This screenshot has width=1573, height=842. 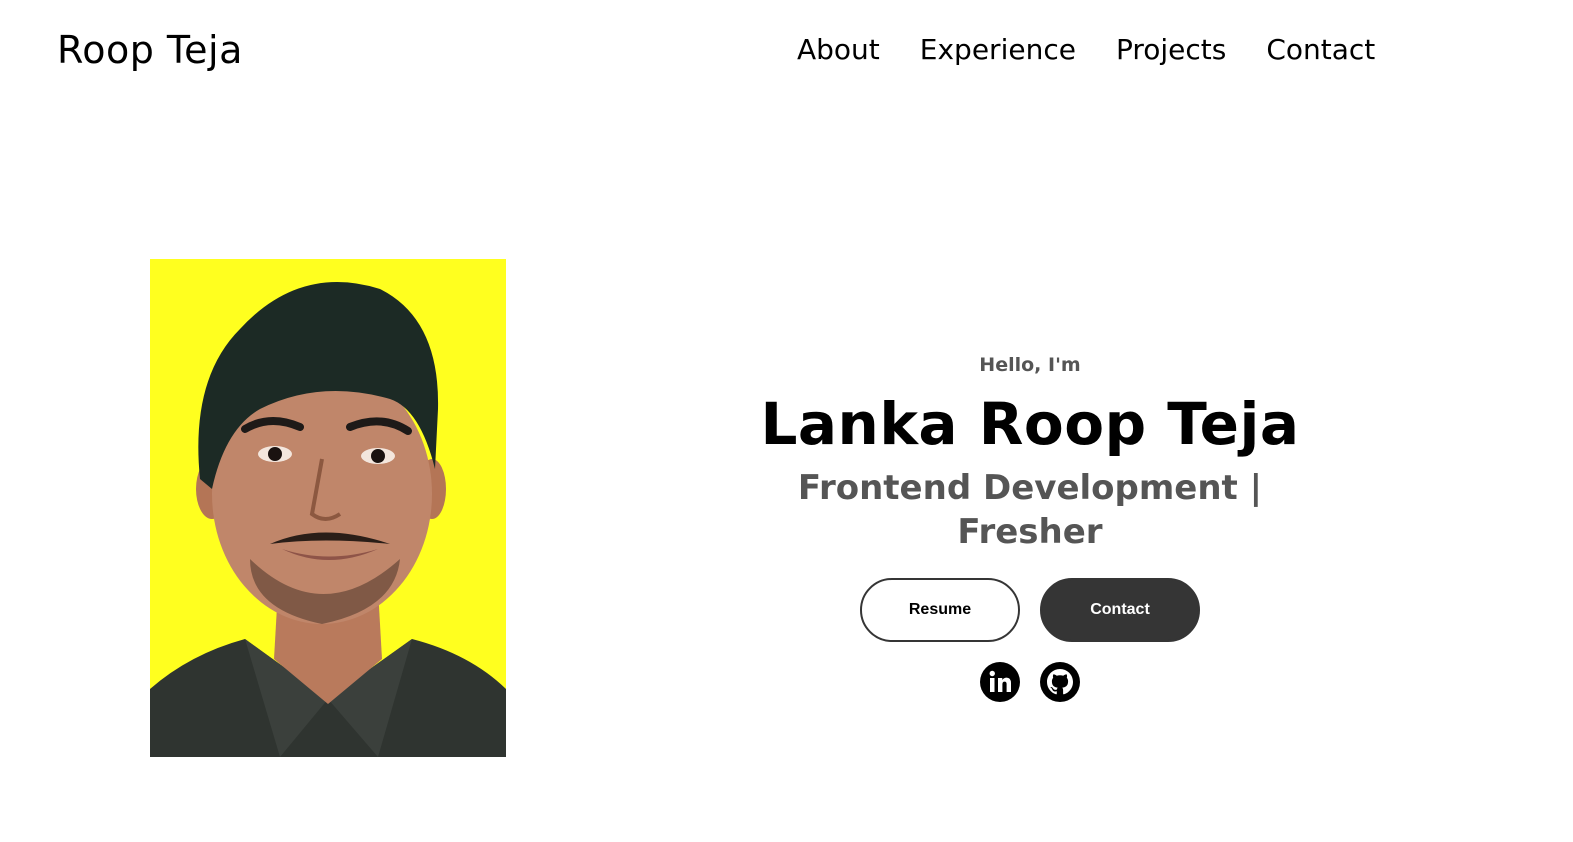 What do you see at coordinates (328, 508) in the screenshot?
I see `profile-photo` at bounding box center [328, 508].